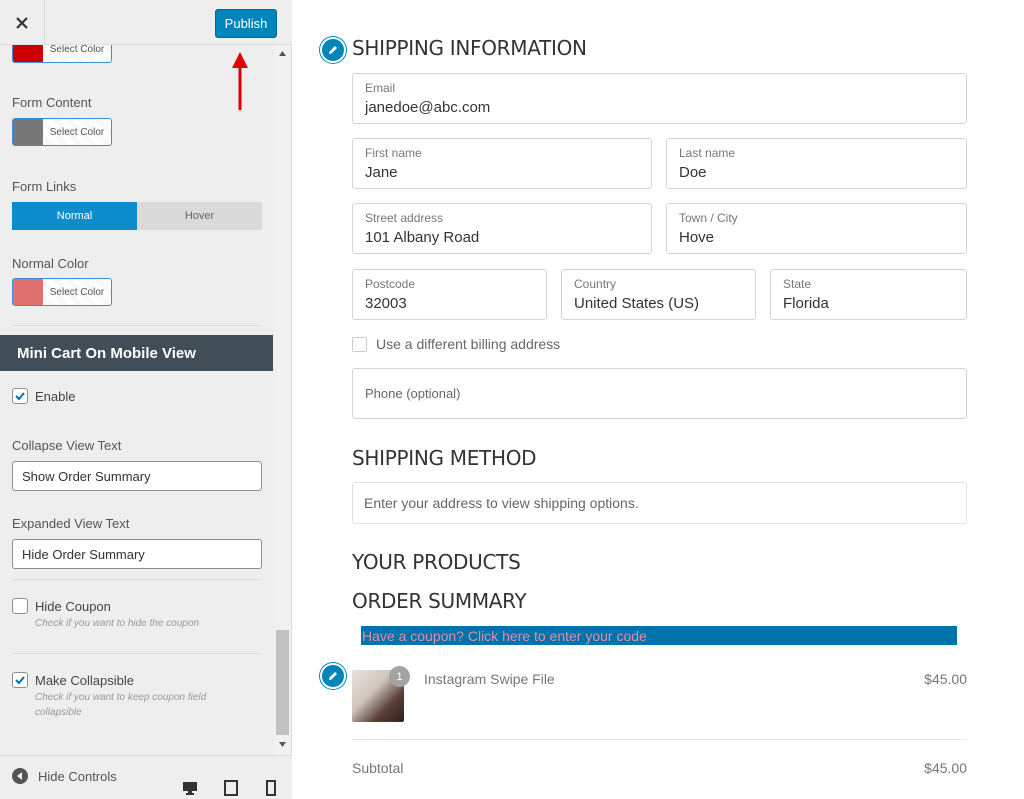 Image resolution: width=1024 pixels, height=799 pixels. What do you see at coordinates (413, 393) in the screenshot?
I see `phone-placeholder: Phone (optional)` at bounding box center [413, 393].